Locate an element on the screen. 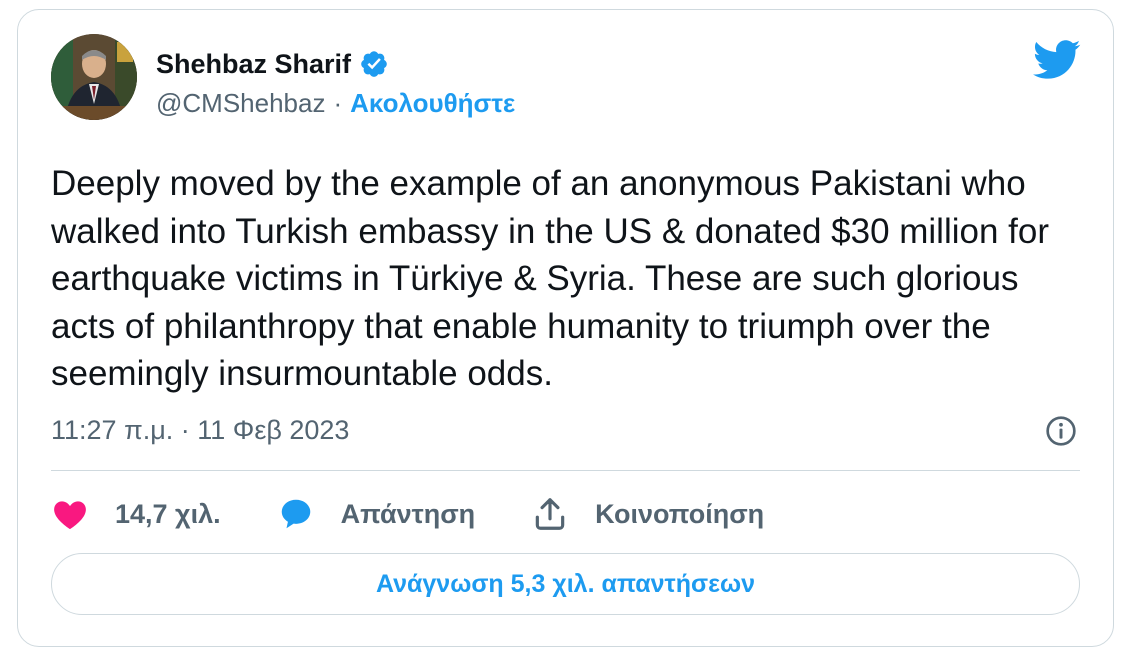  author-handle-row: @CMShehbaz · Ακολουθήστε is located at coordinates (335, 103).